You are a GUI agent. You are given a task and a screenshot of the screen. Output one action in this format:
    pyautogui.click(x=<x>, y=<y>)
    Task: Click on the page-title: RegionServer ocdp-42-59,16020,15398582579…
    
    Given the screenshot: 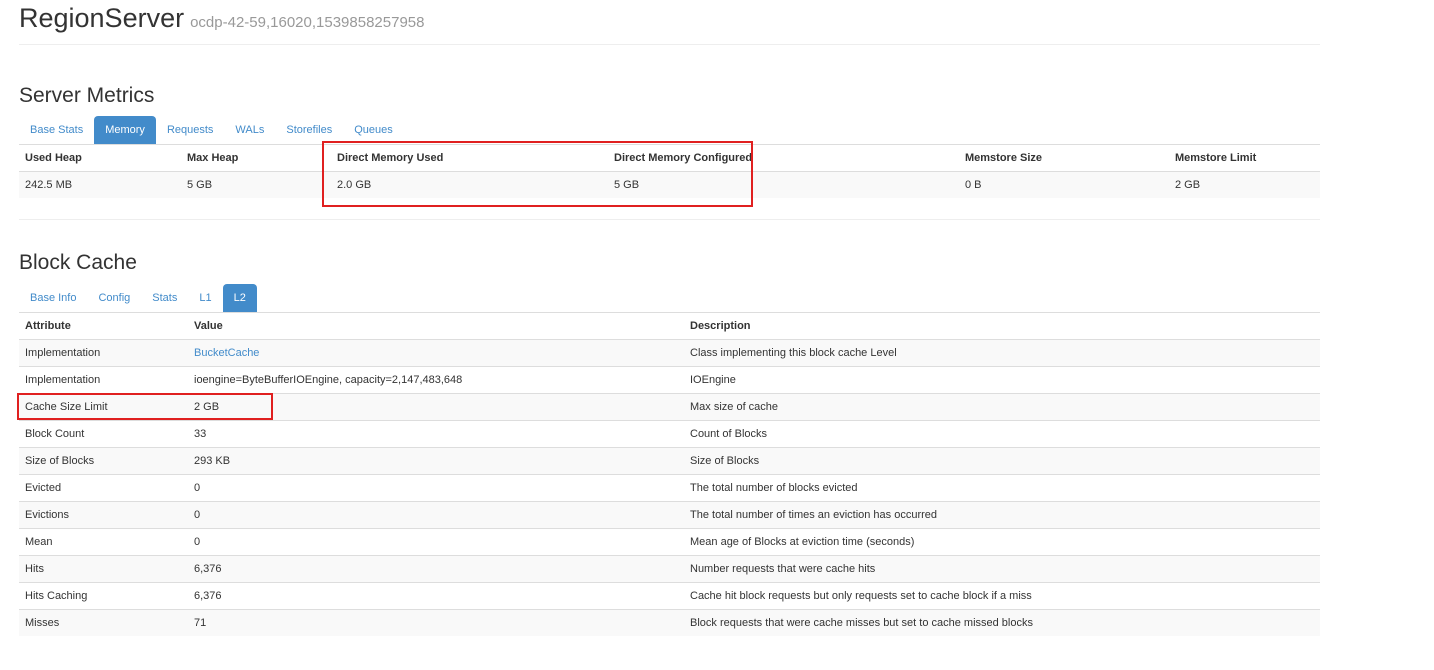 What is the action you would take?
    pyautogui.click(x=221, y=18)
    